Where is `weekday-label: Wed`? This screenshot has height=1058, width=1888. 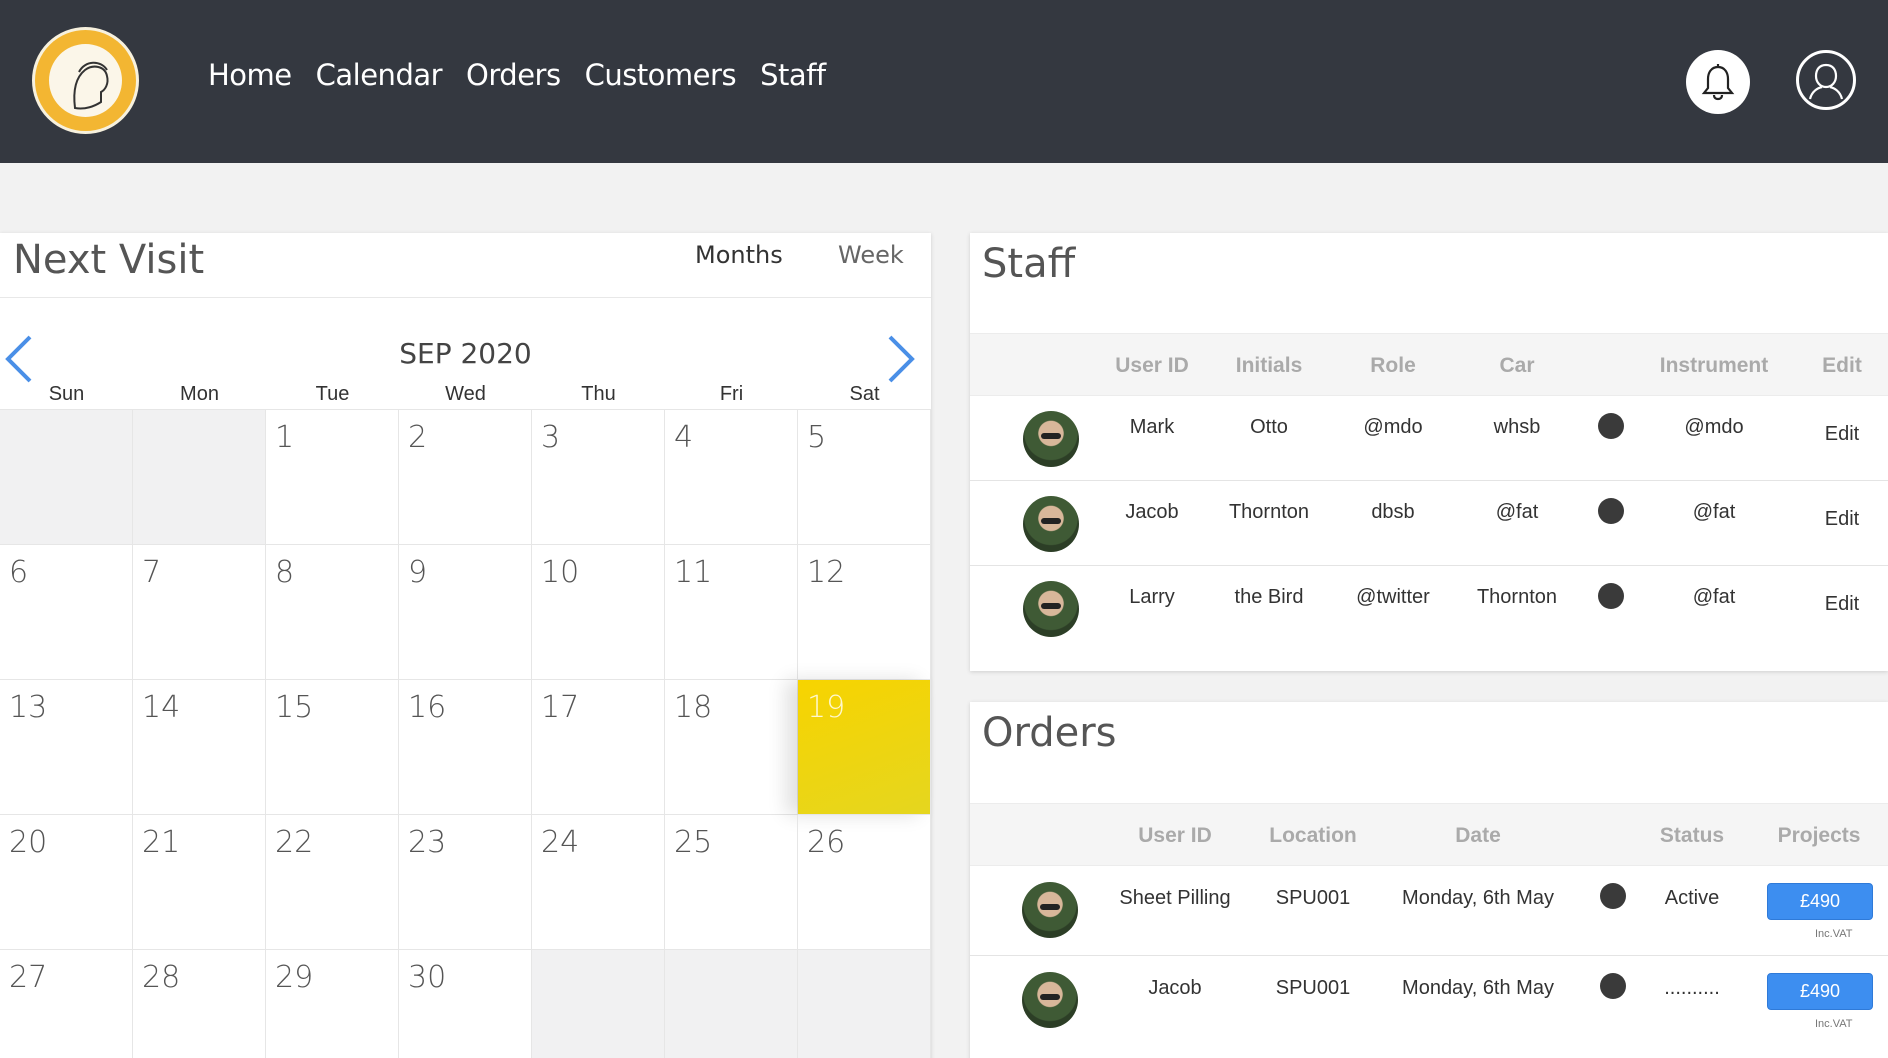
weekday-label: Wed is located at coordinates (465, 394).